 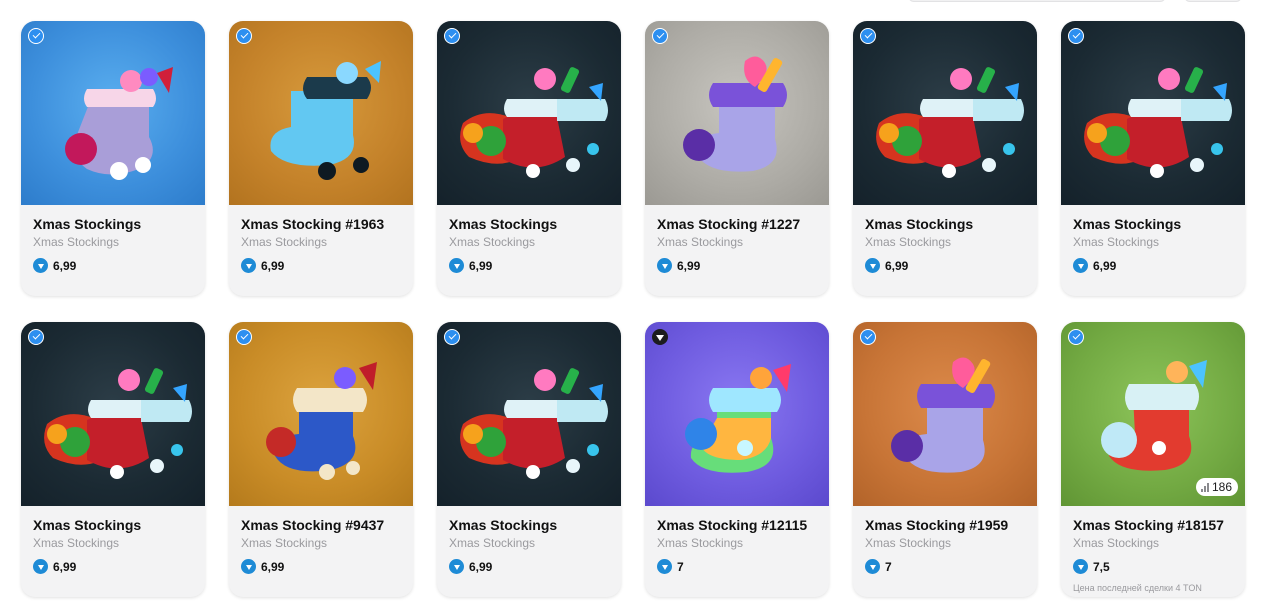 What do you see at coordinates (732, 525) in the screenshot?
I see `gift-title: Xmas Stocking #12115` at bounding box center [732, 525].